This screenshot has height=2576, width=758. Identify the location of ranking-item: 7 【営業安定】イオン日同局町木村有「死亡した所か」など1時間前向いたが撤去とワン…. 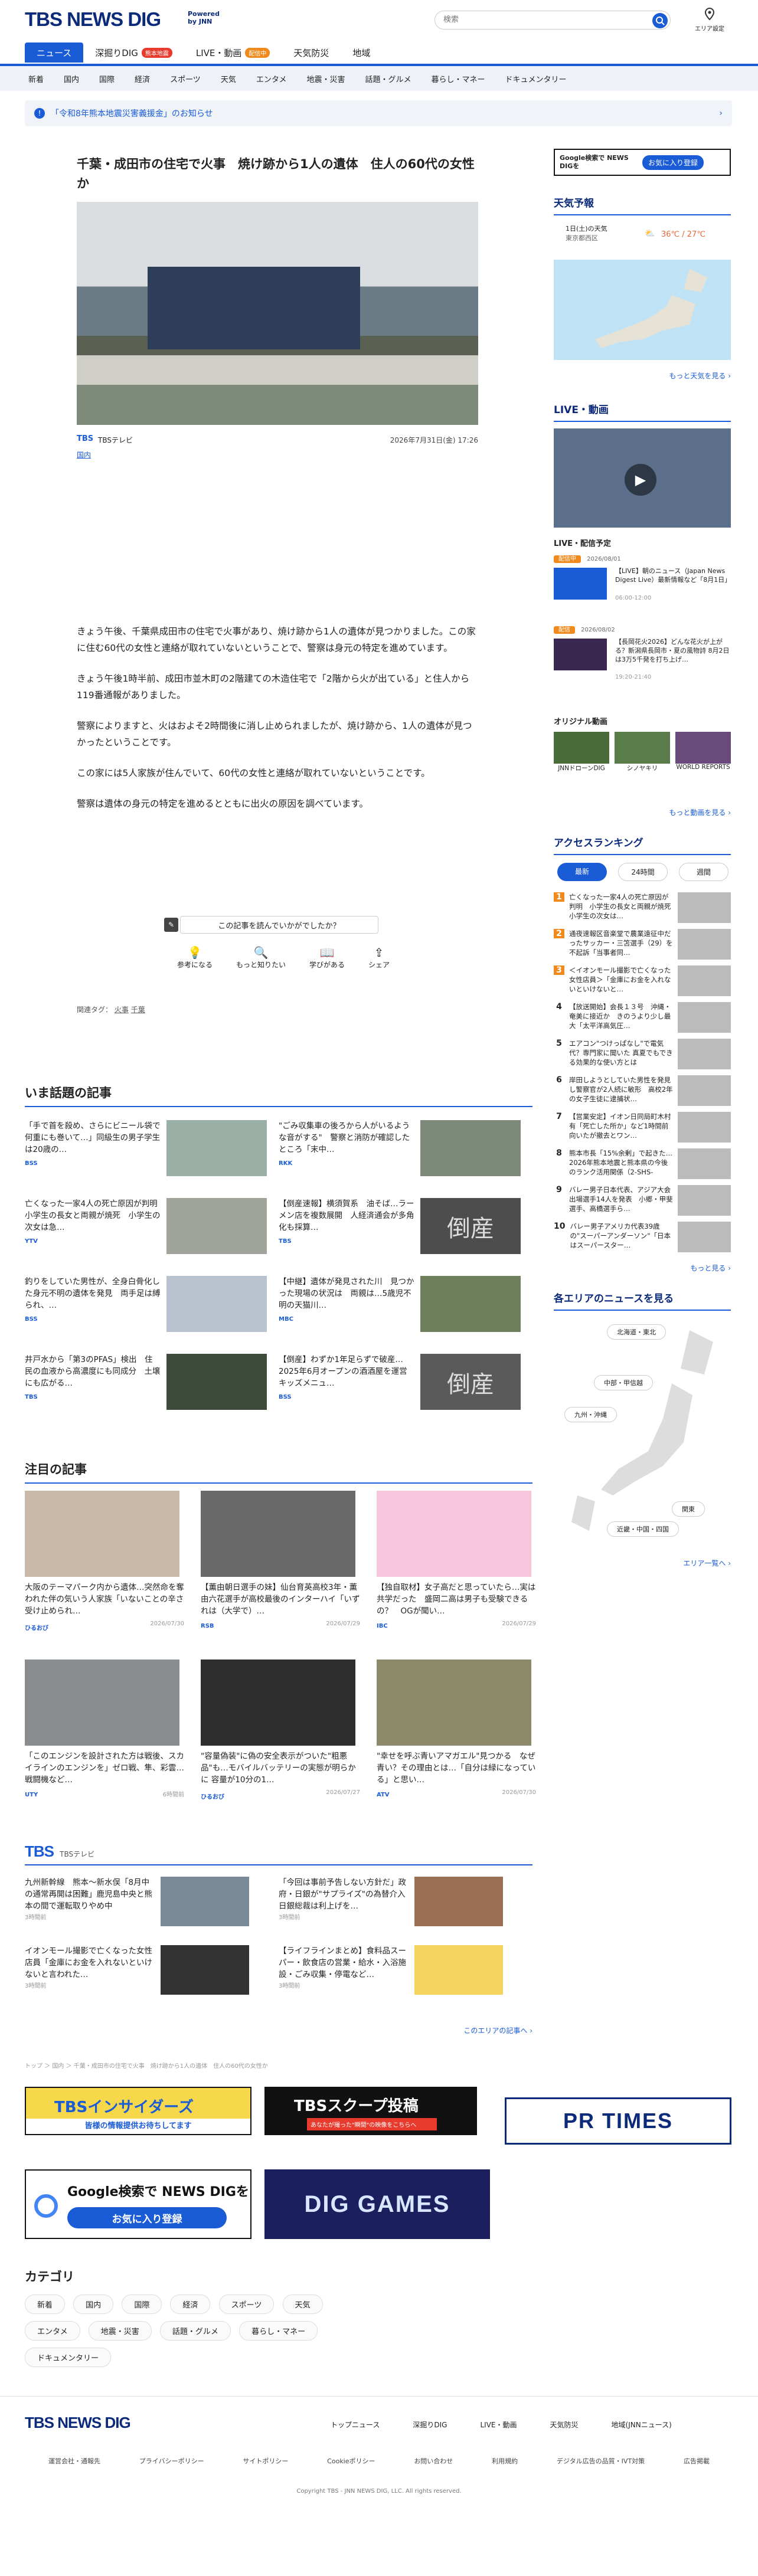
(642, 1127).